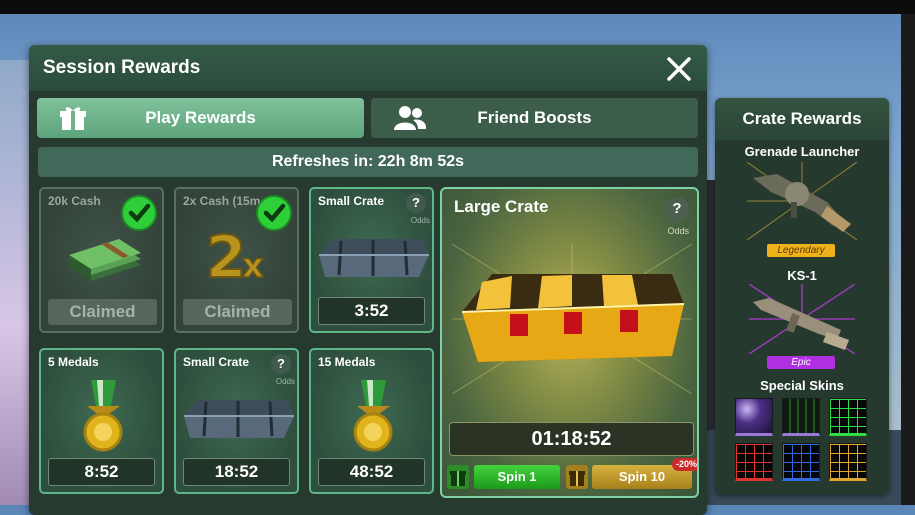  What do you see at coordinates (73, 362) in the screenshot?
I see `reward-title: 5 Medals` at bounding box center [73, 362].